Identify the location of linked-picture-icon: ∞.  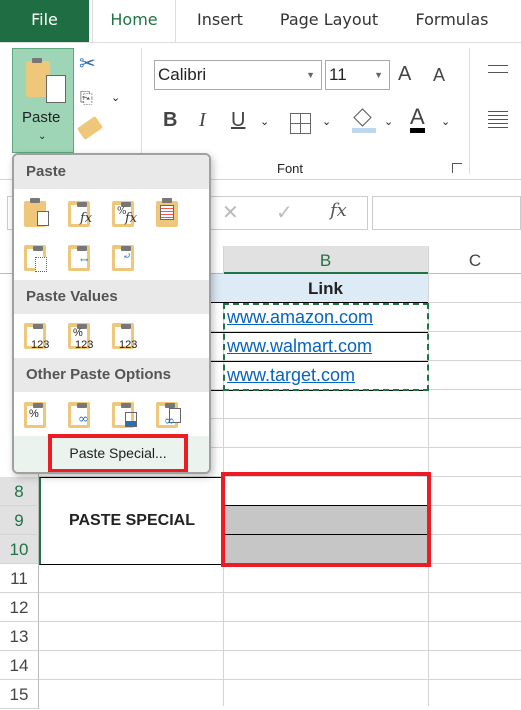
(171, 414).